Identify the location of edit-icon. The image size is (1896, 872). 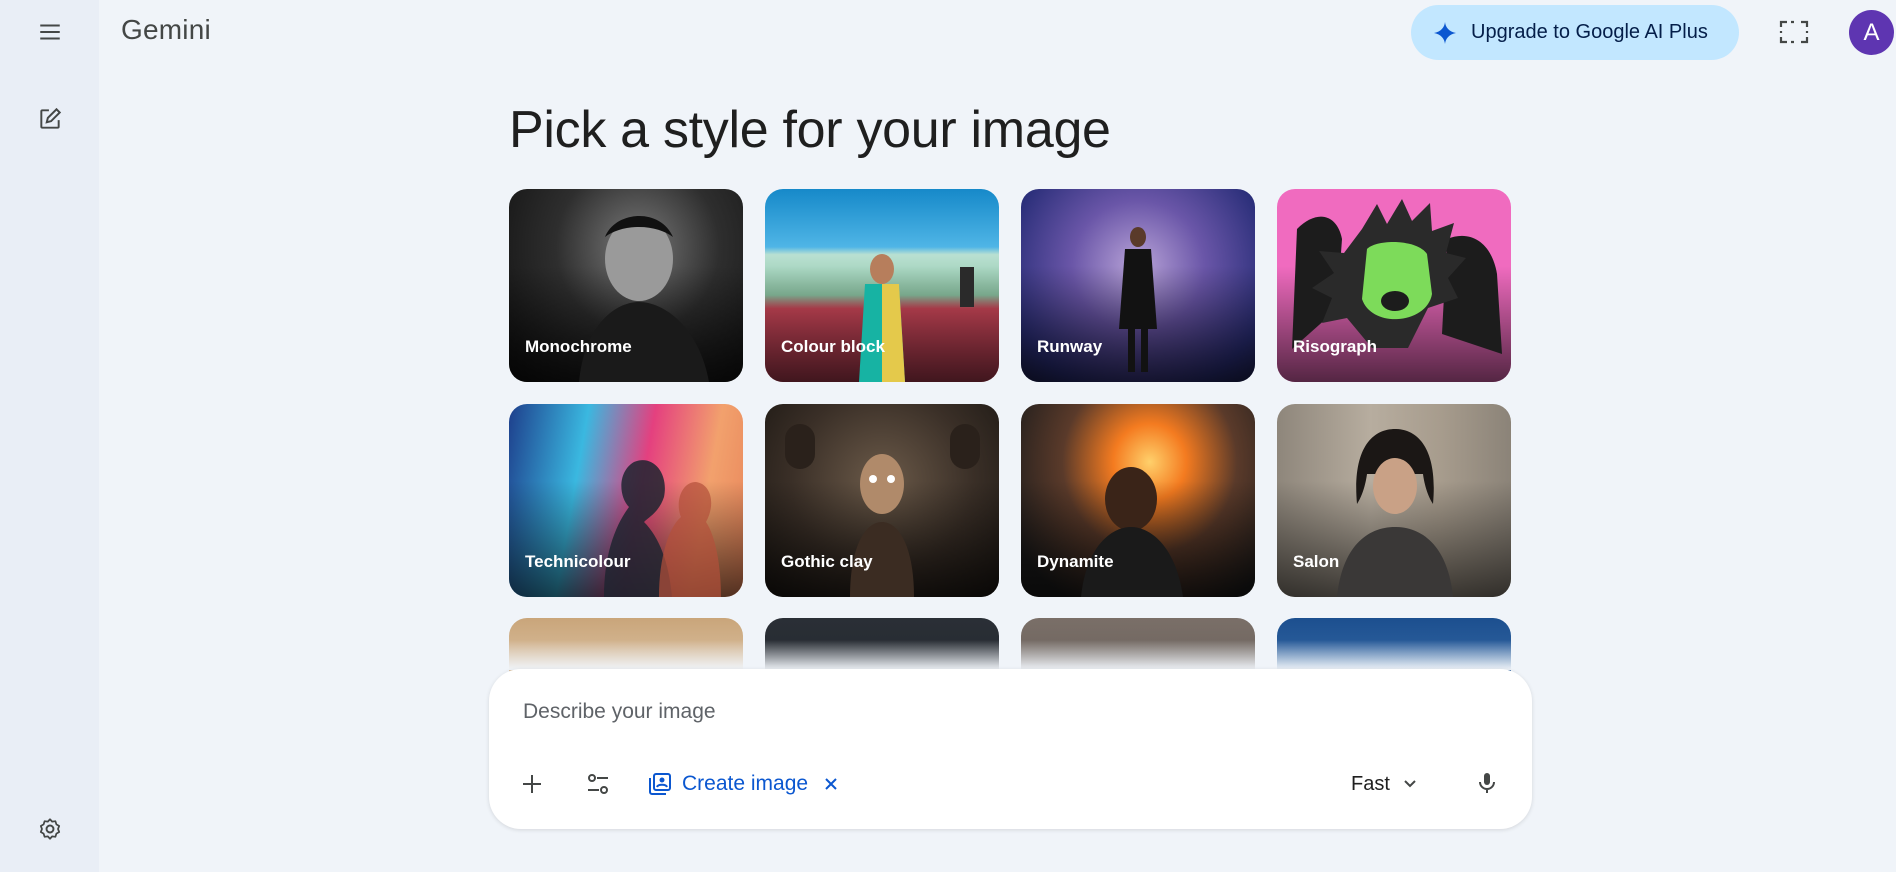
(51, 118).